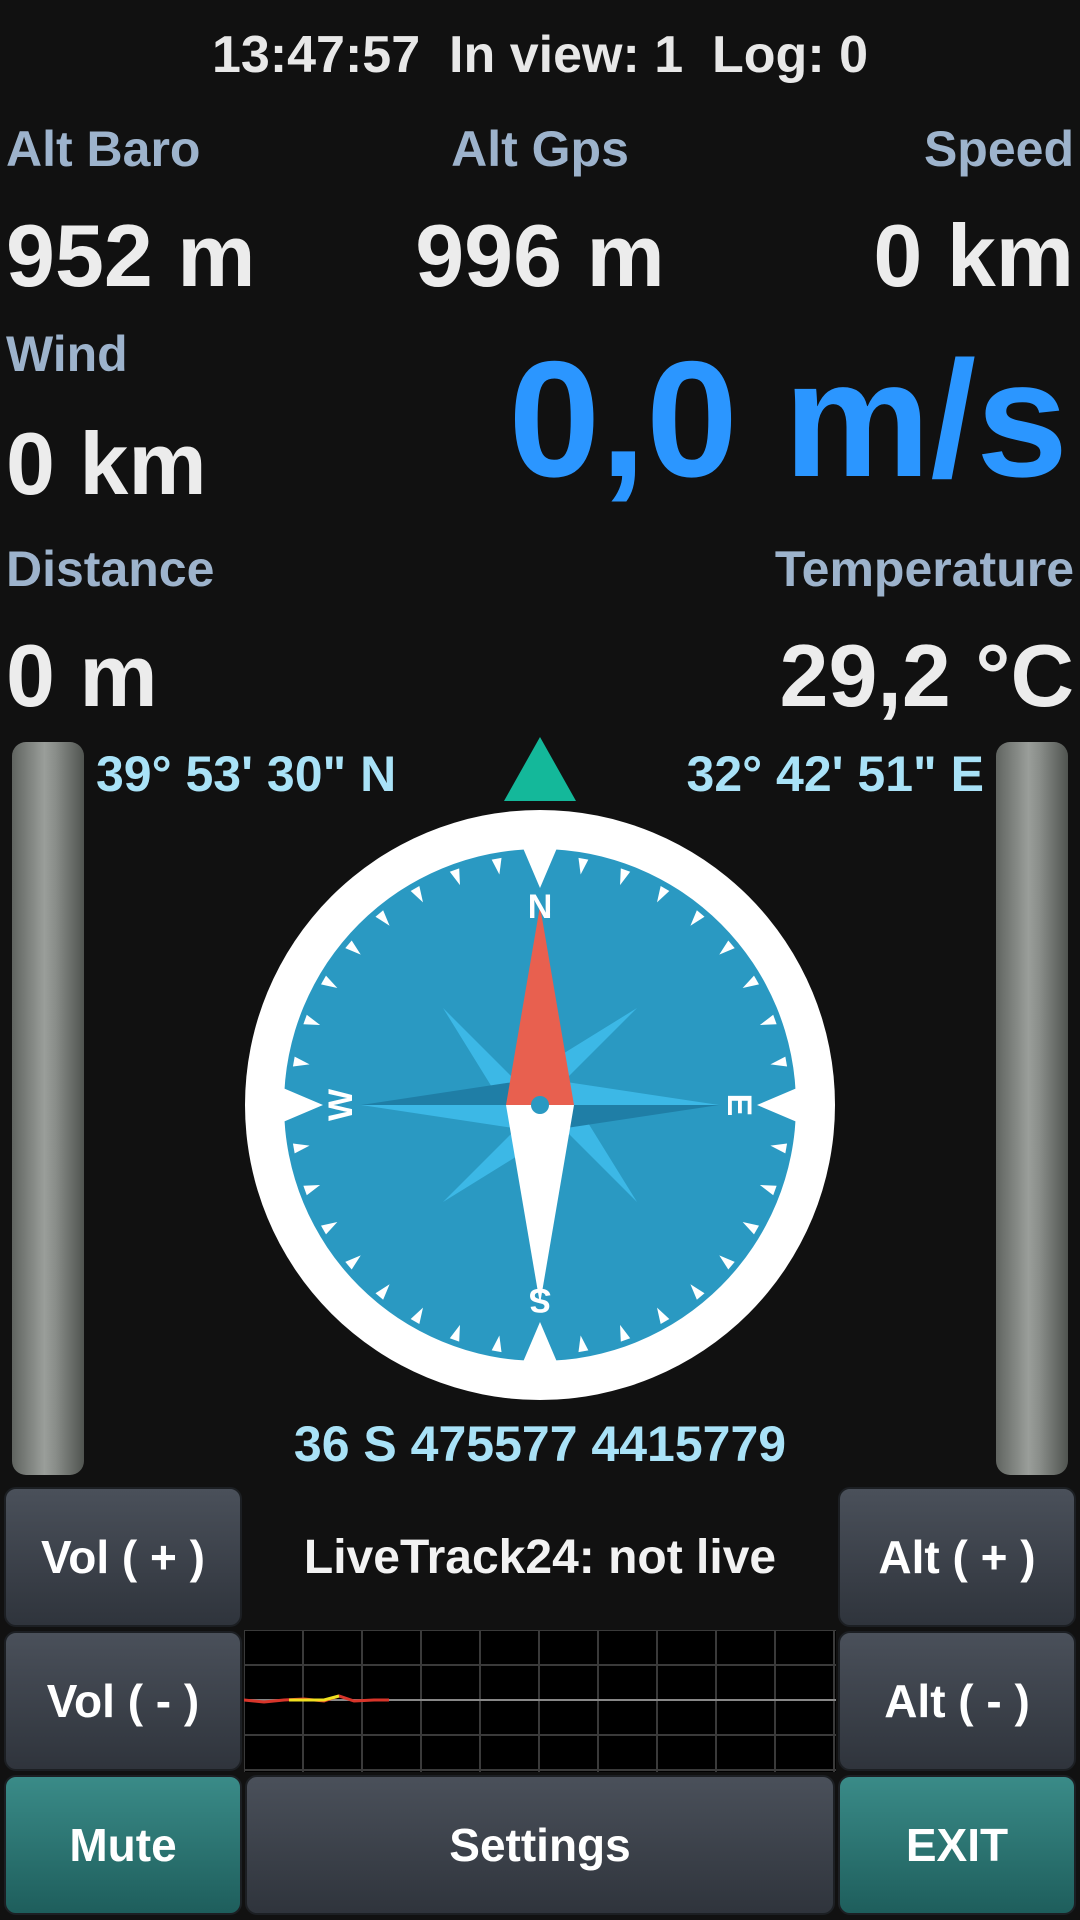 This screenshot has height=1920, width=1080. Describe the element at coordinates (540, 1300) in the screenshot. I see `compass-label-s: S` at that location.